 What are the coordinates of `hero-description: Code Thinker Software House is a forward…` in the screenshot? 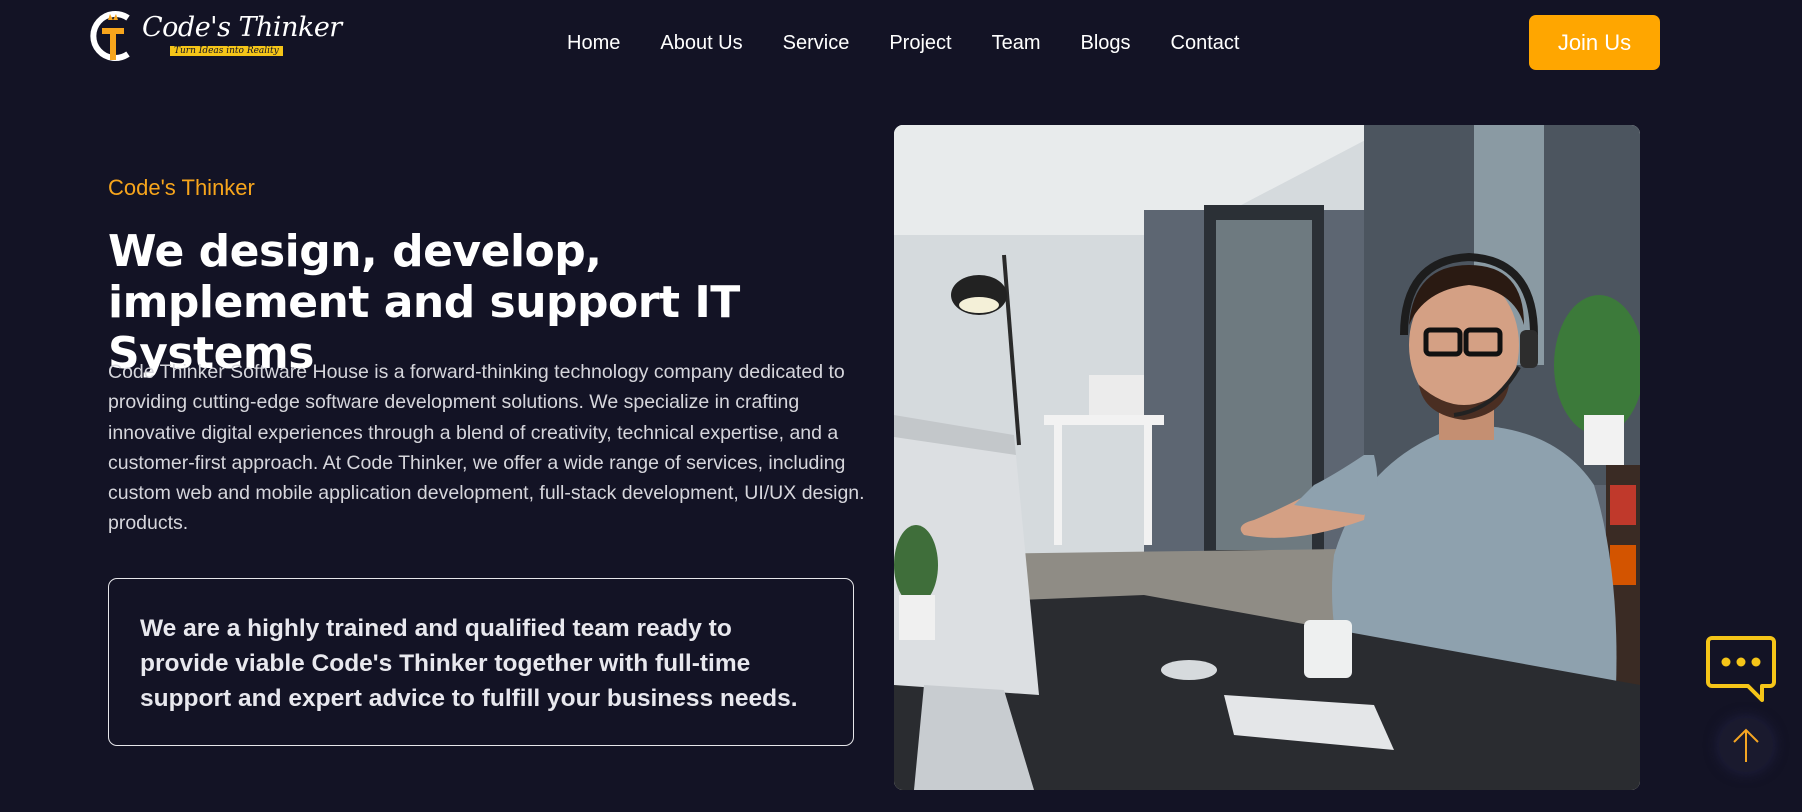 It's located at (486, 448).